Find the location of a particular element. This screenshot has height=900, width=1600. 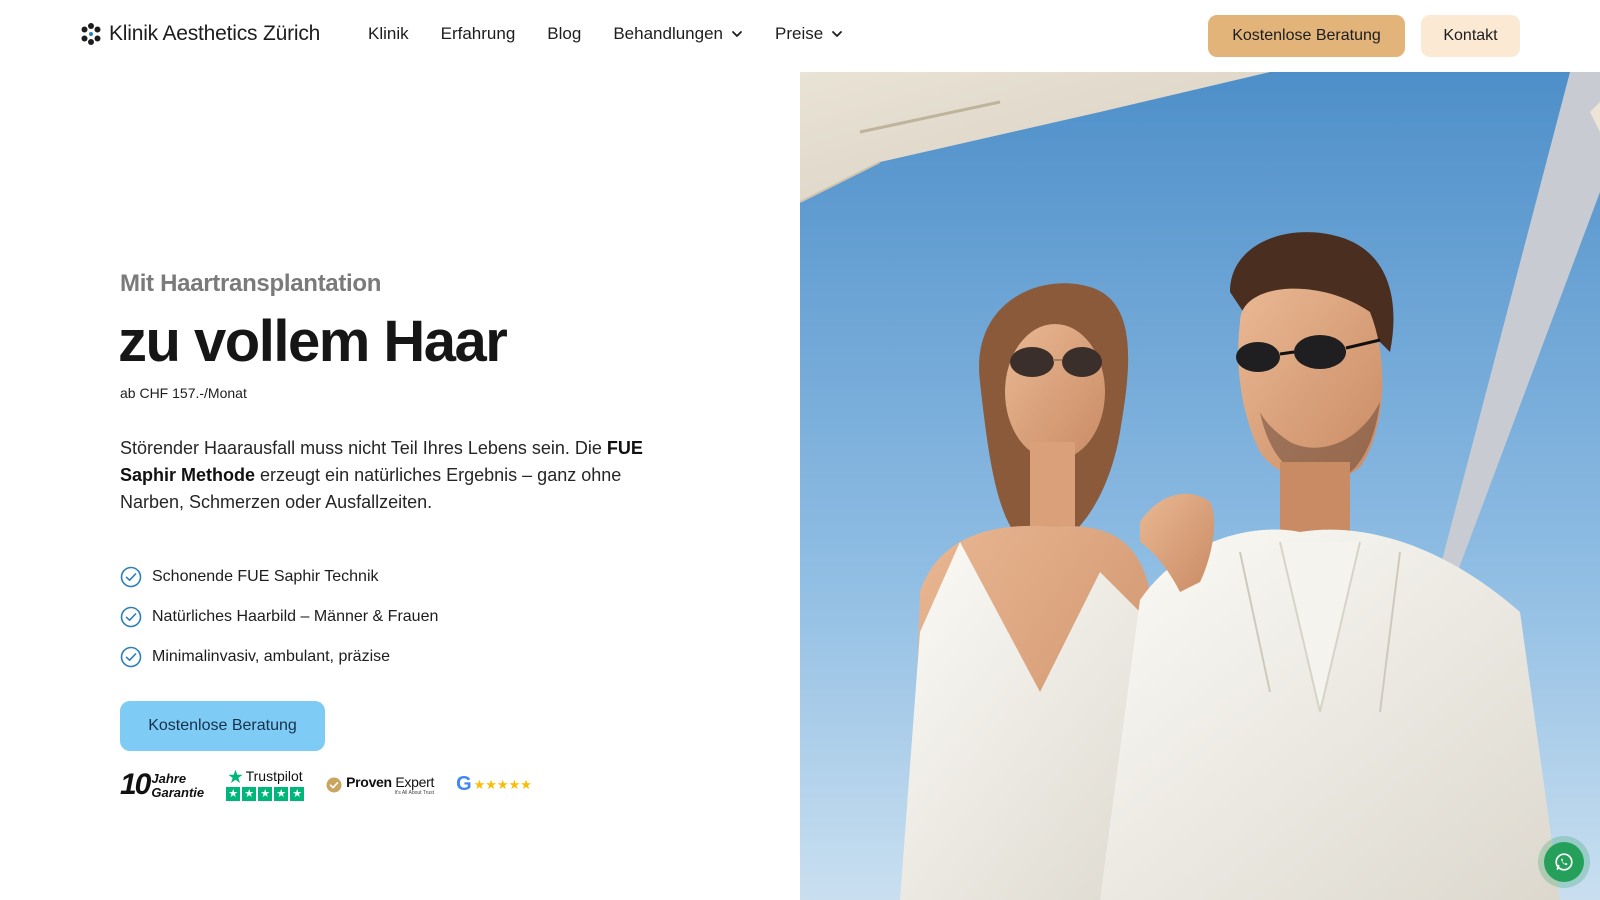

whatsapp-button is located at coordinates (1564, 862).